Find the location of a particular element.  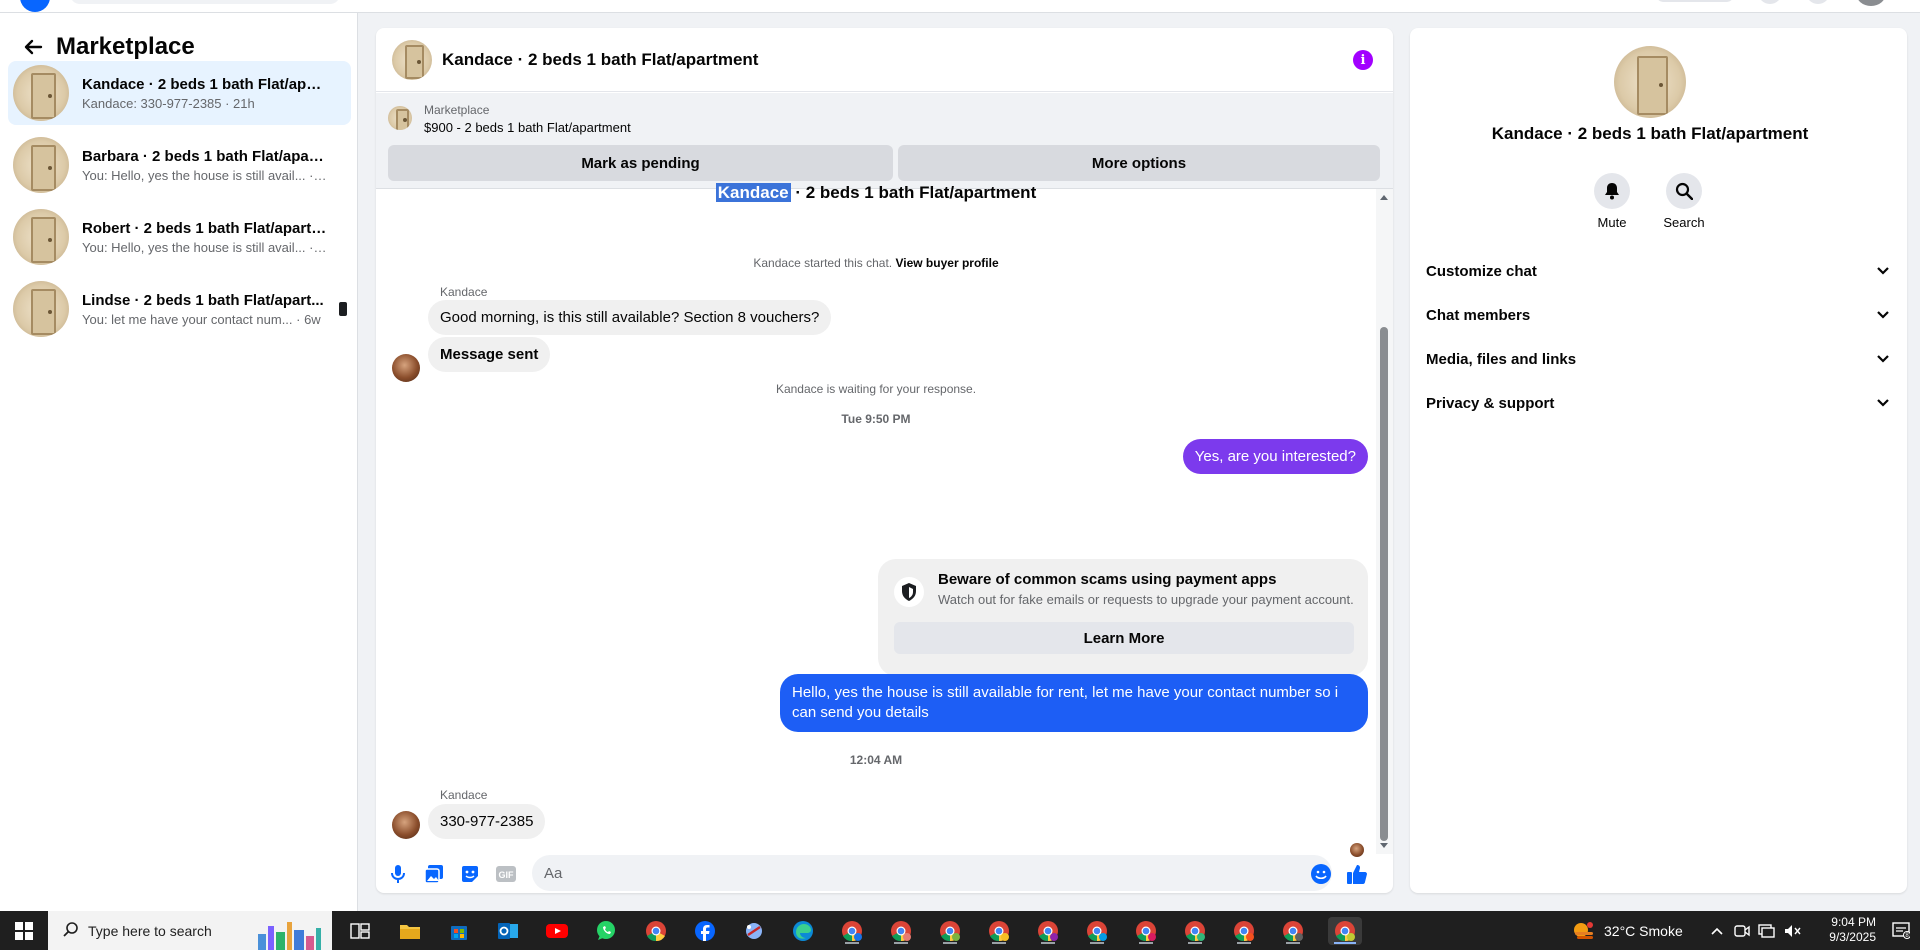

notifications-icon is located at coordinates (1818, 2).